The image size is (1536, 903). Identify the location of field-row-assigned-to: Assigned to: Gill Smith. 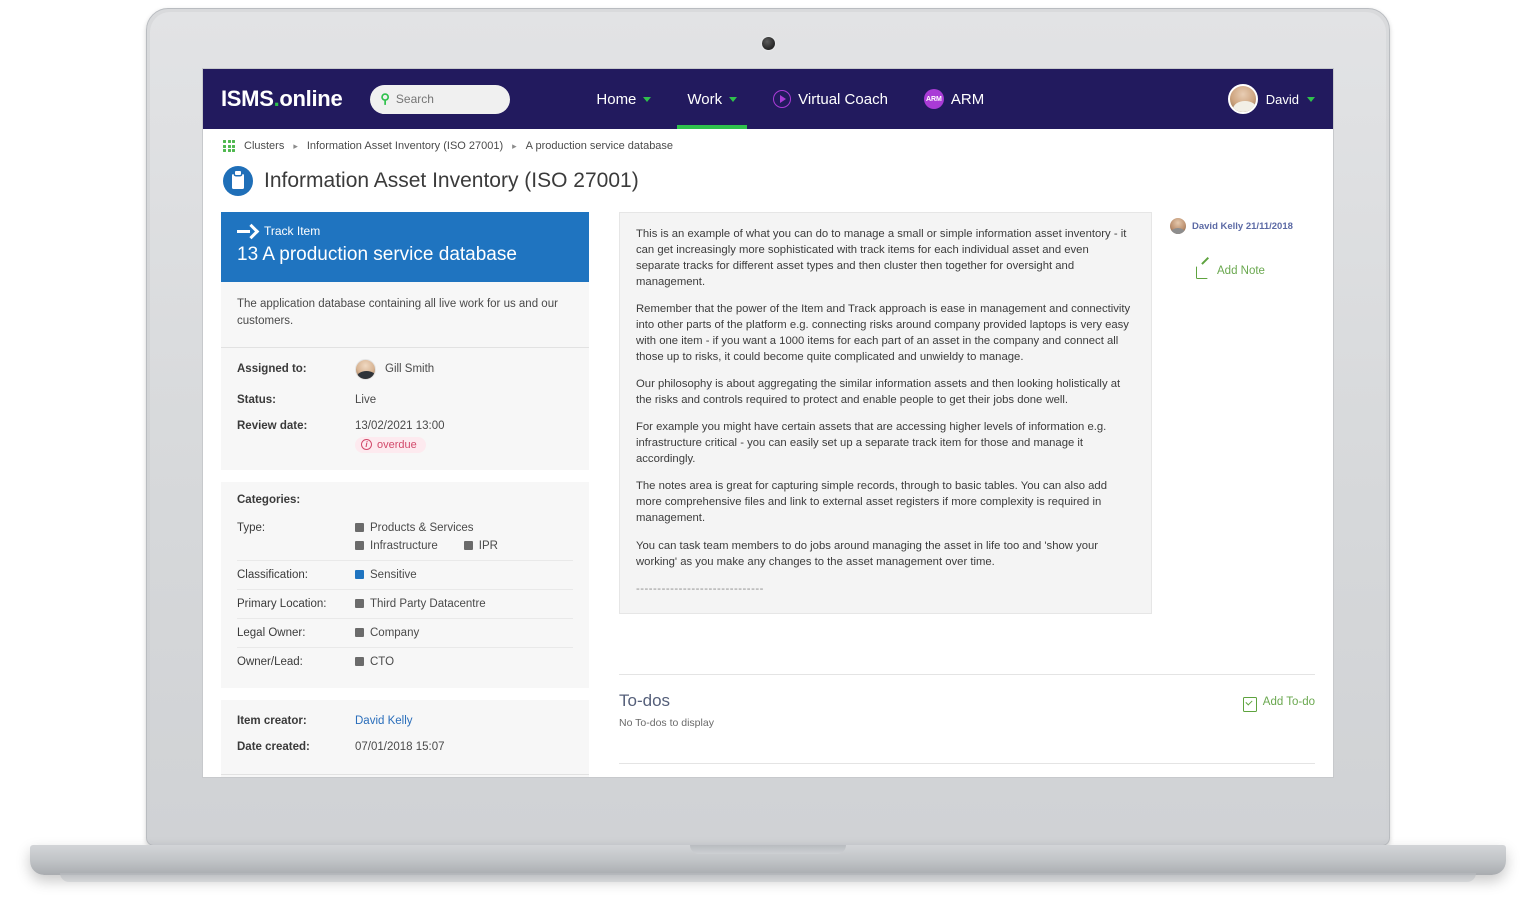
(405, 369).